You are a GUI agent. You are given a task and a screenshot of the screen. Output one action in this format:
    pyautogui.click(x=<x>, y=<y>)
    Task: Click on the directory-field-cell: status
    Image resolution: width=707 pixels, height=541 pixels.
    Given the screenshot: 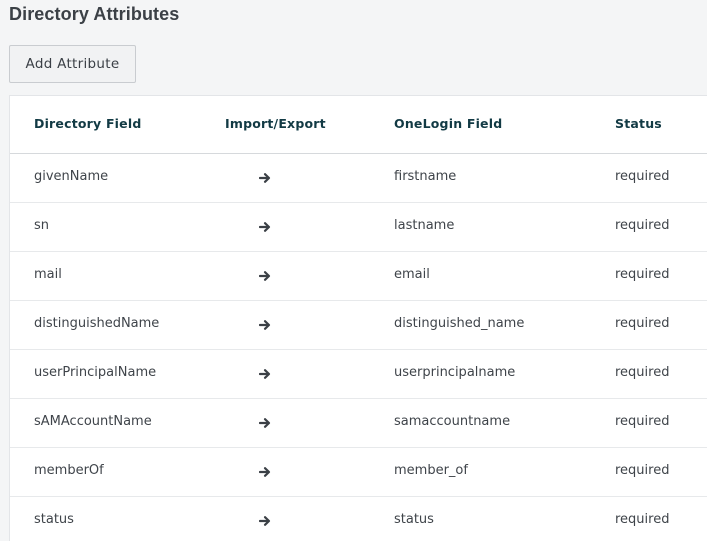 What is the action you would take?
    pyautogui.click(x=54, y=519)
    